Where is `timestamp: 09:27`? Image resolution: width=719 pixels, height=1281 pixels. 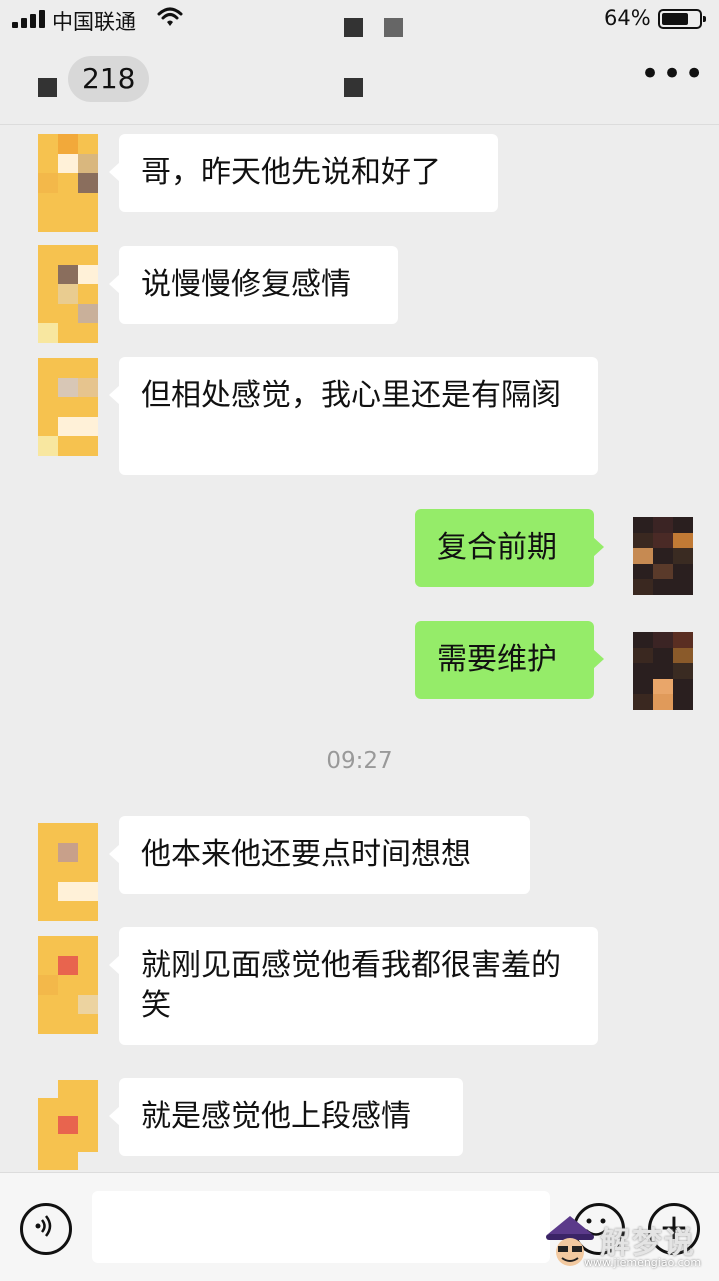 timestamp: 09:27 is located at coordinates (359, 761).